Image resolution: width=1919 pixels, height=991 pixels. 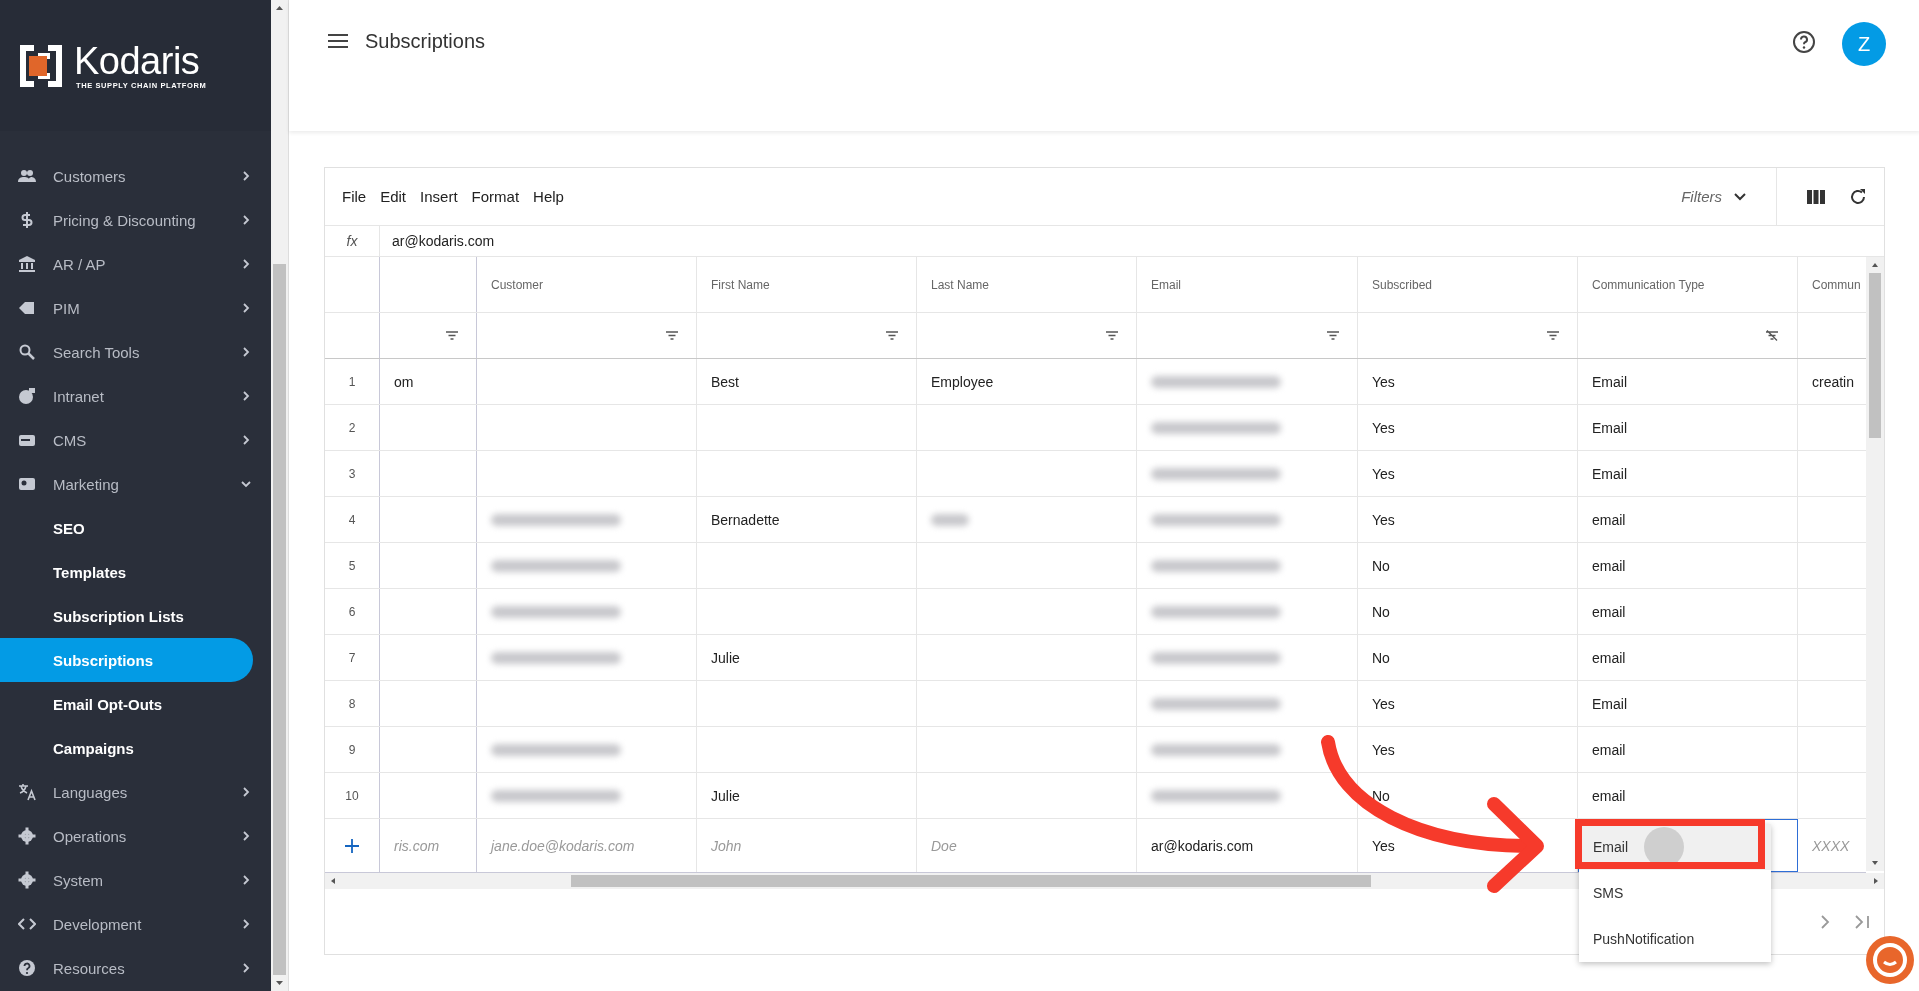 What do you see at coordinates (27, 792) in the screenshot?
I see `translate-icon` at bounding box center [27, 792].